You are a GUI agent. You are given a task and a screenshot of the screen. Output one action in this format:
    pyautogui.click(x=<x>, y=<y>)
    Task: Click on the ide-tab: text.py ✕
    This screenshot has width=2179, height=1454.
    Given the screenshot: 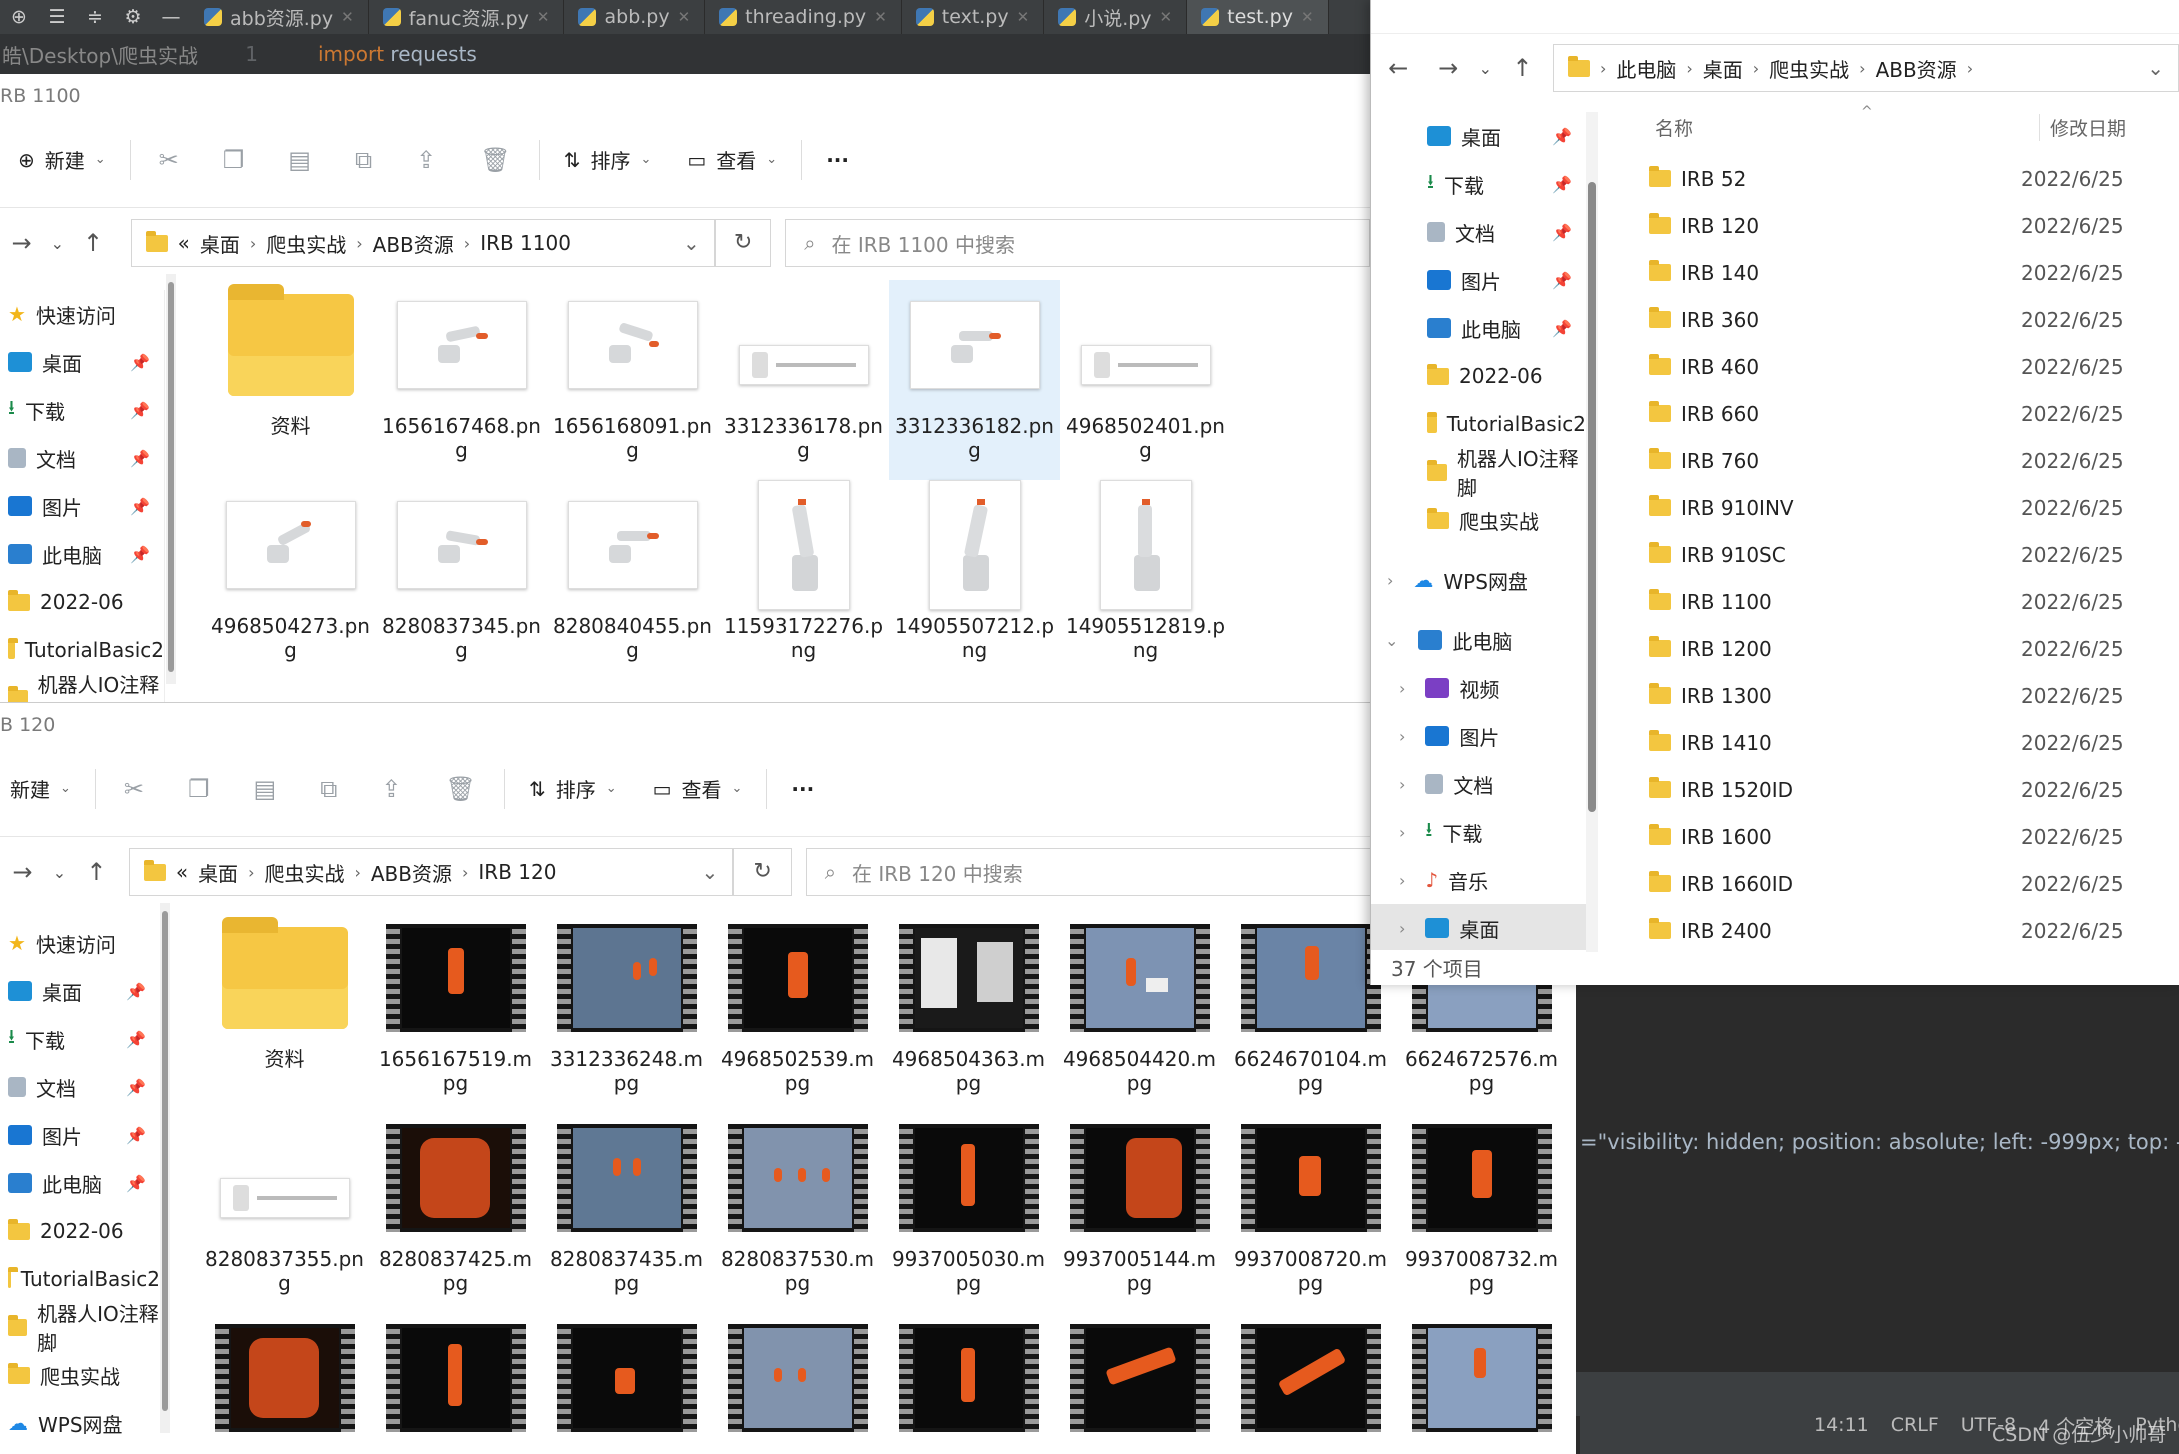 What is the action you would take?
    pyautogui.click(x=973, y=17)
    